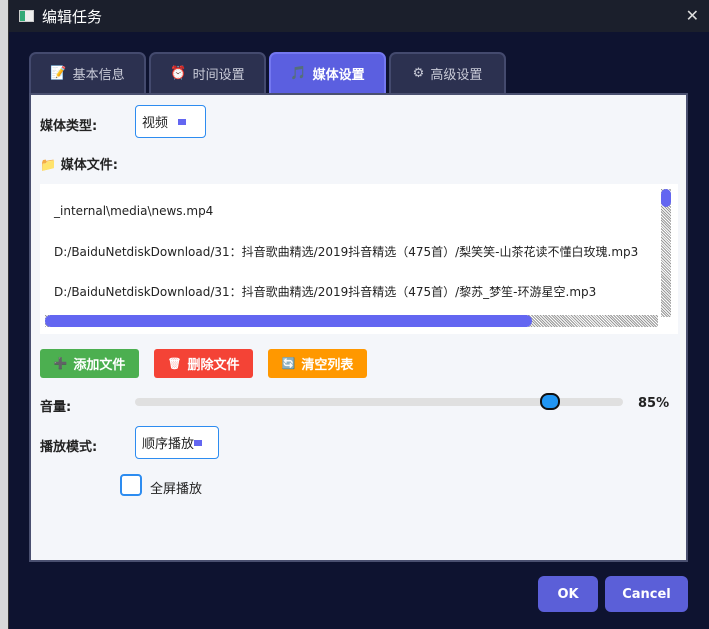 This screenshot has height=629, width=709. I want to click on button-label: 删除文件, so click(213, 365).